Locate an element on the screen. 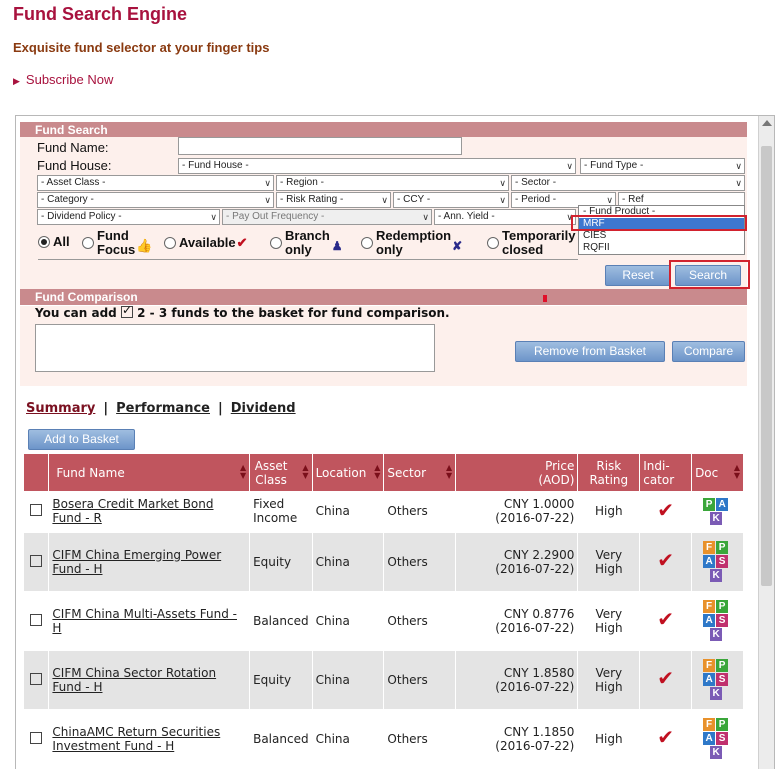 This screenshot has width=775, height=769. compare-button: Compare is located at coordinates (708, 351).